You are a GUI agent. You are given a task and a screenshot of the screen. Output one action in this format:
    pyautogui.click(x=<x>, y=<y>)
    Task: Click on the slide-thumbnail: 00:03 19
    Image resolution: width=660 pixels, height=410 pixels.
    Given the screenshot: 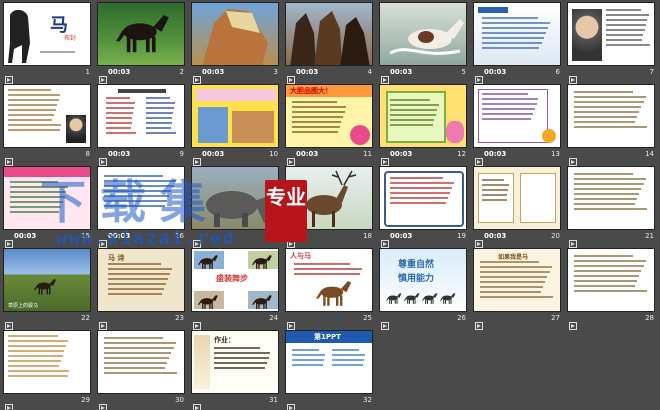 What is the action you would take?
    pyautogui.click(x=424, y=206)
    